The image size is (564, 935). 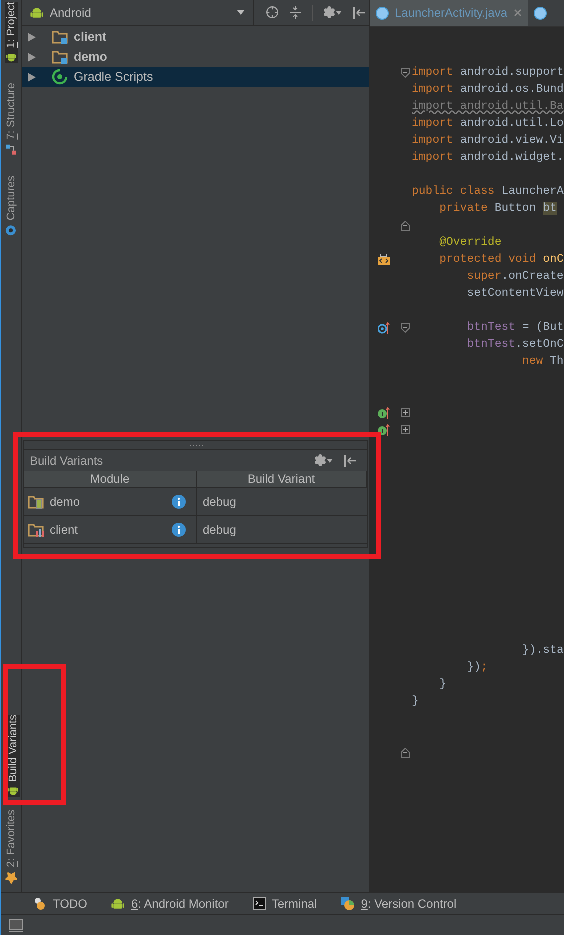 What do you see at coordinates (11, 150) in the screenshot?
I see `structure-icon` at bounding box center [11, 150].